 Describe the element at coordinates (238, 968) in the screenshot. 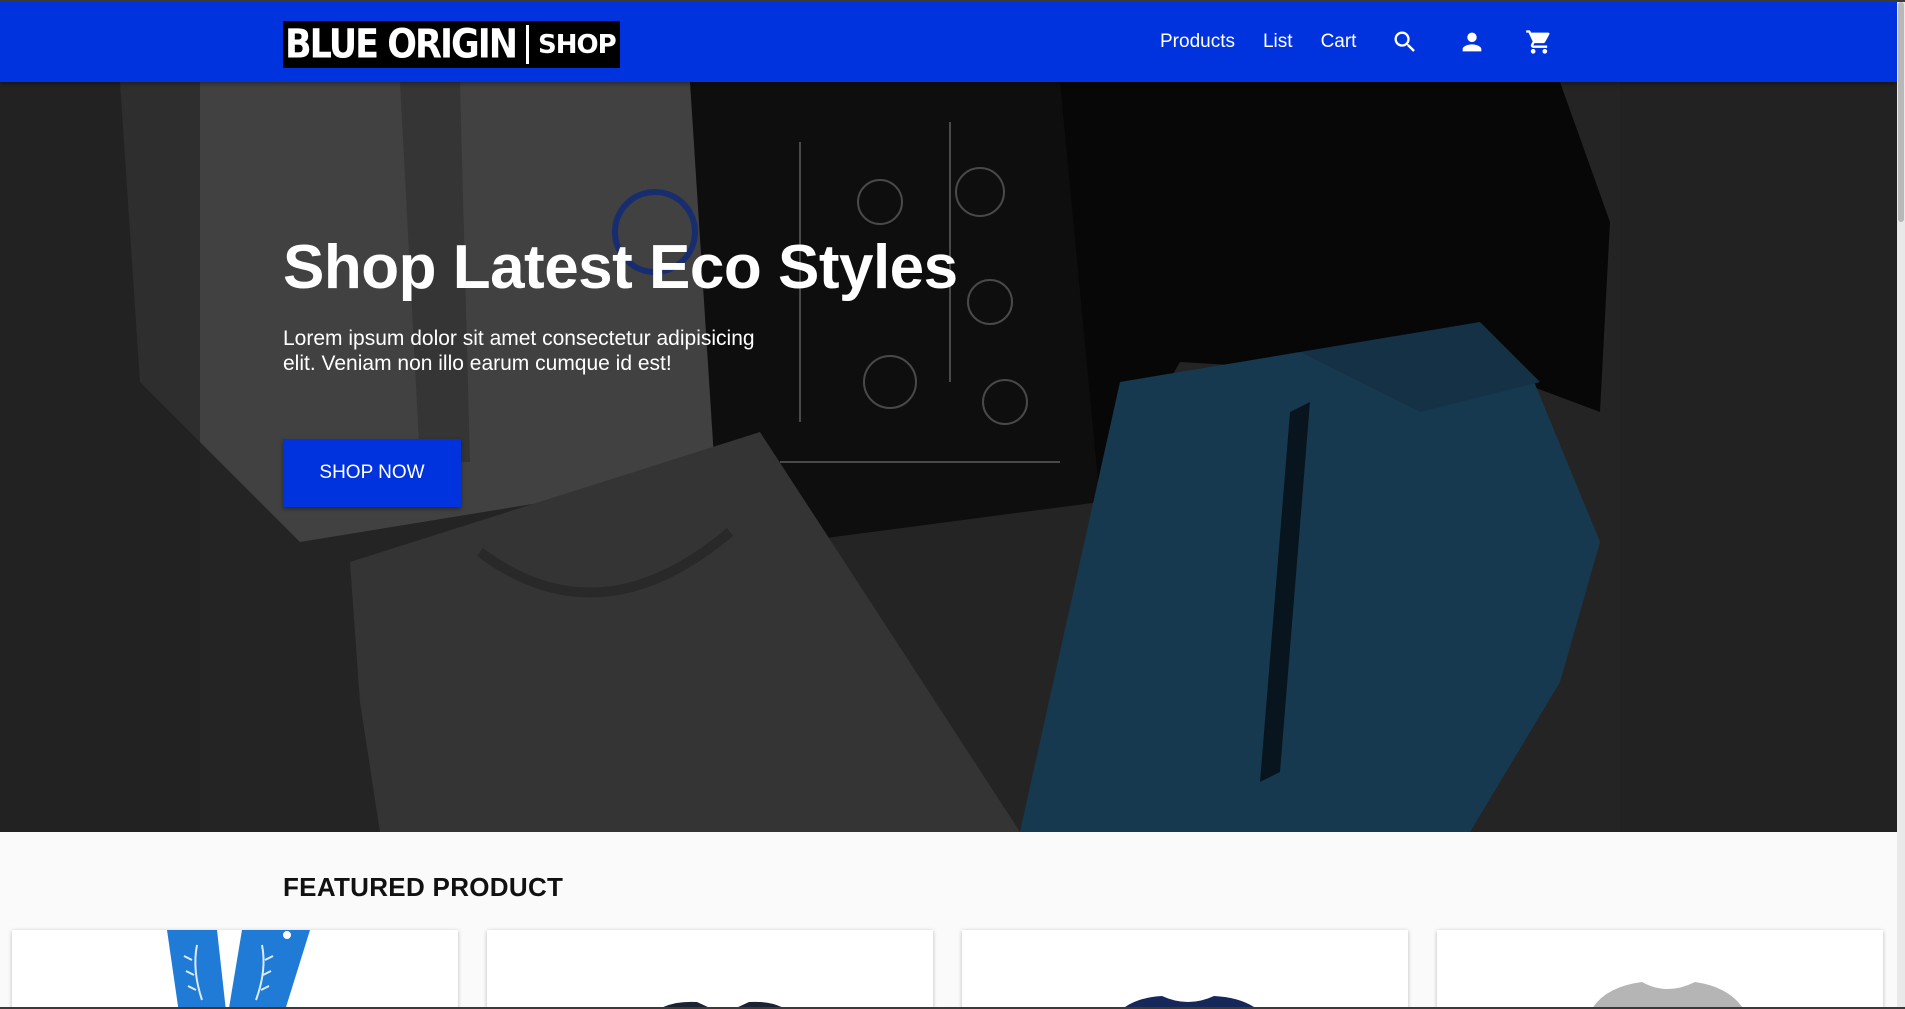

I see `product-image-lanyard` at that location.